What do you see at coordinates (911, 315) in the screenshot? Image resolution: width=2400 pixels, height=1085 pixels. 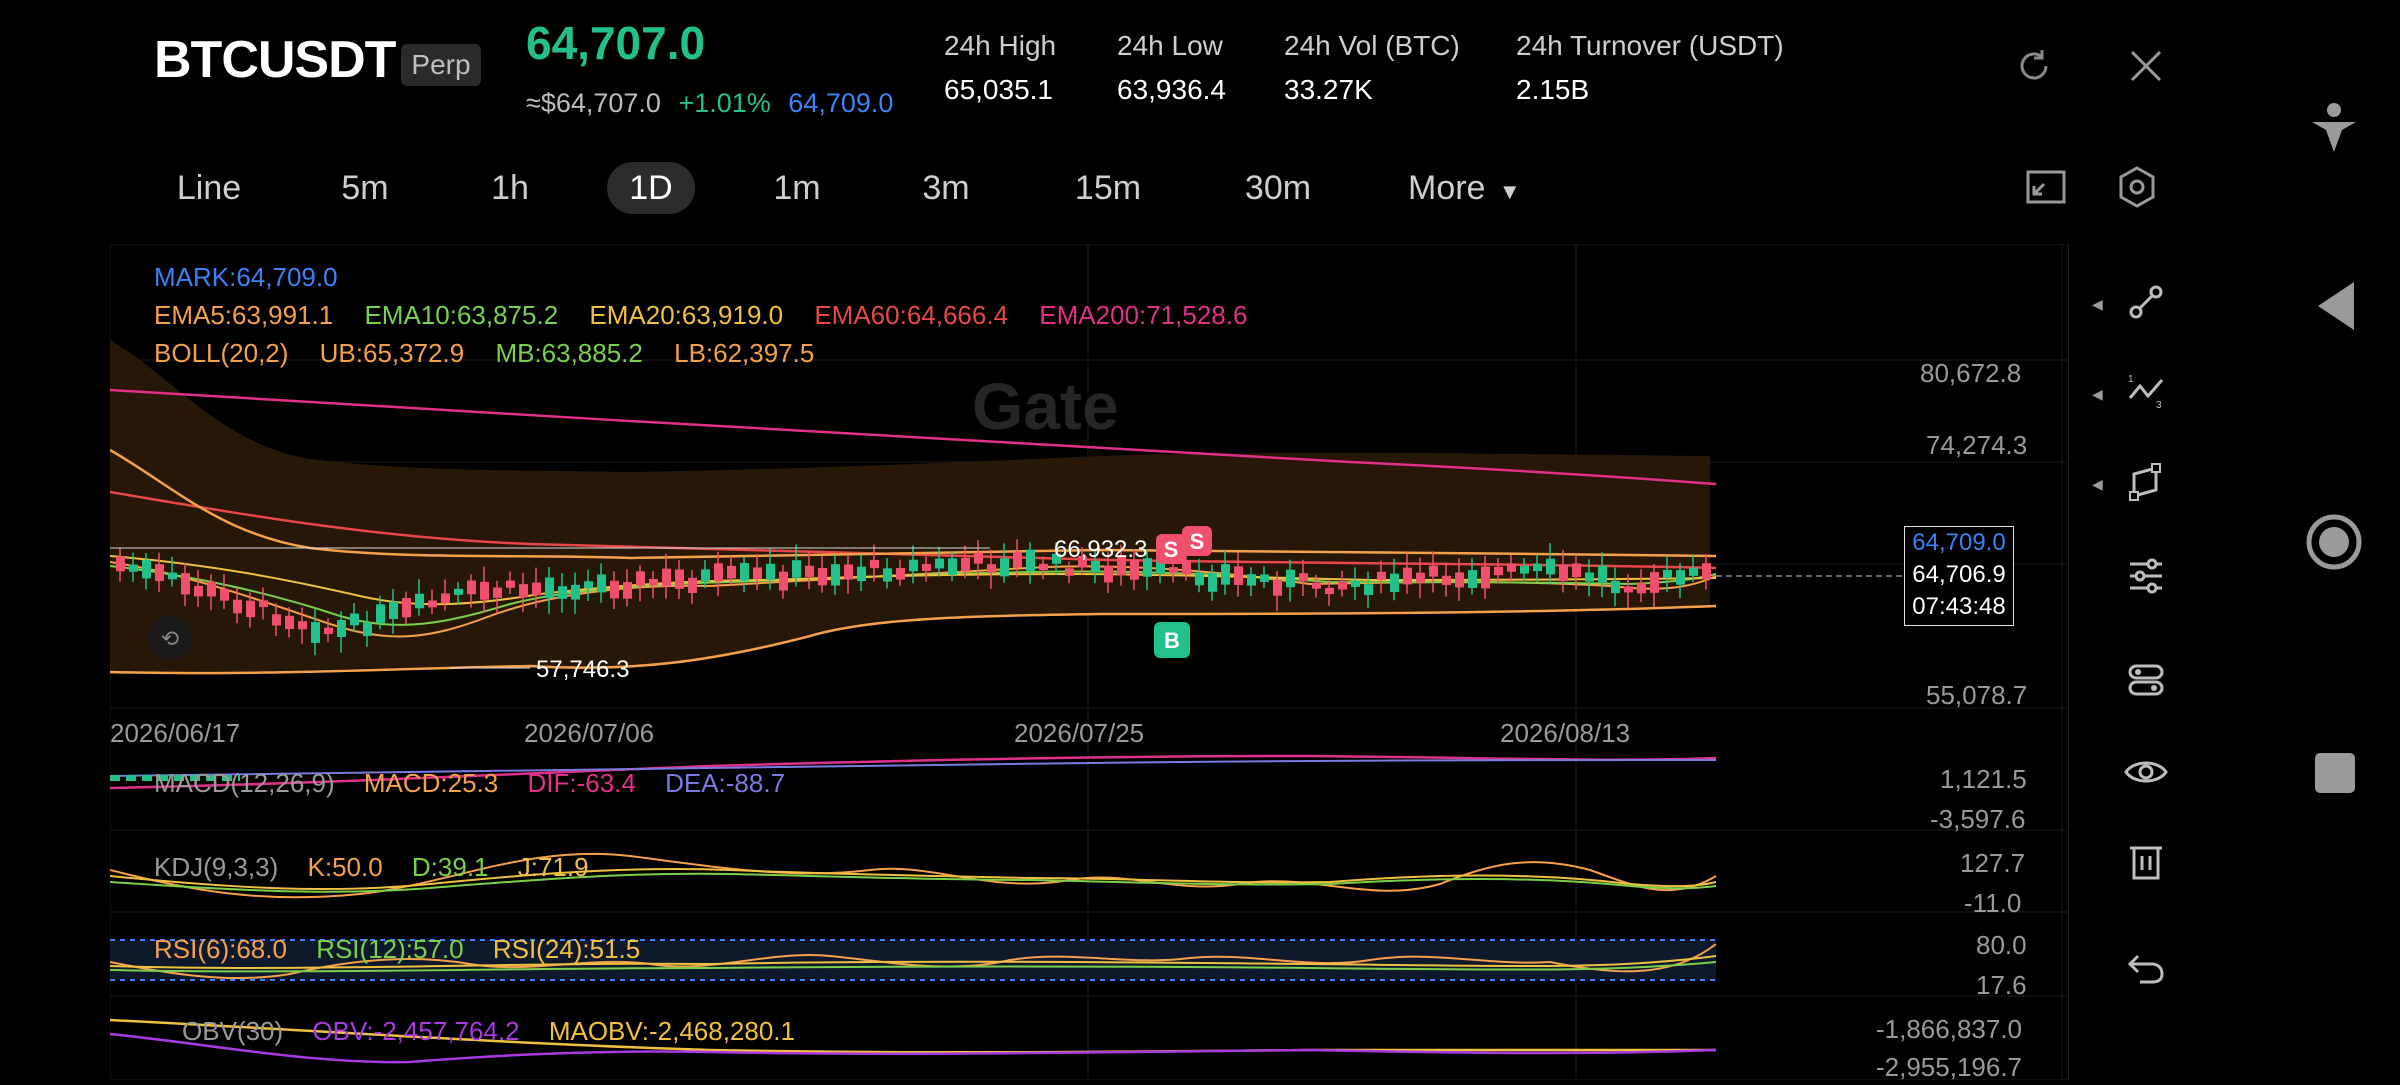 I see `legend-ema60: EMA60:64,666.4` at bounding box center [911, 315].